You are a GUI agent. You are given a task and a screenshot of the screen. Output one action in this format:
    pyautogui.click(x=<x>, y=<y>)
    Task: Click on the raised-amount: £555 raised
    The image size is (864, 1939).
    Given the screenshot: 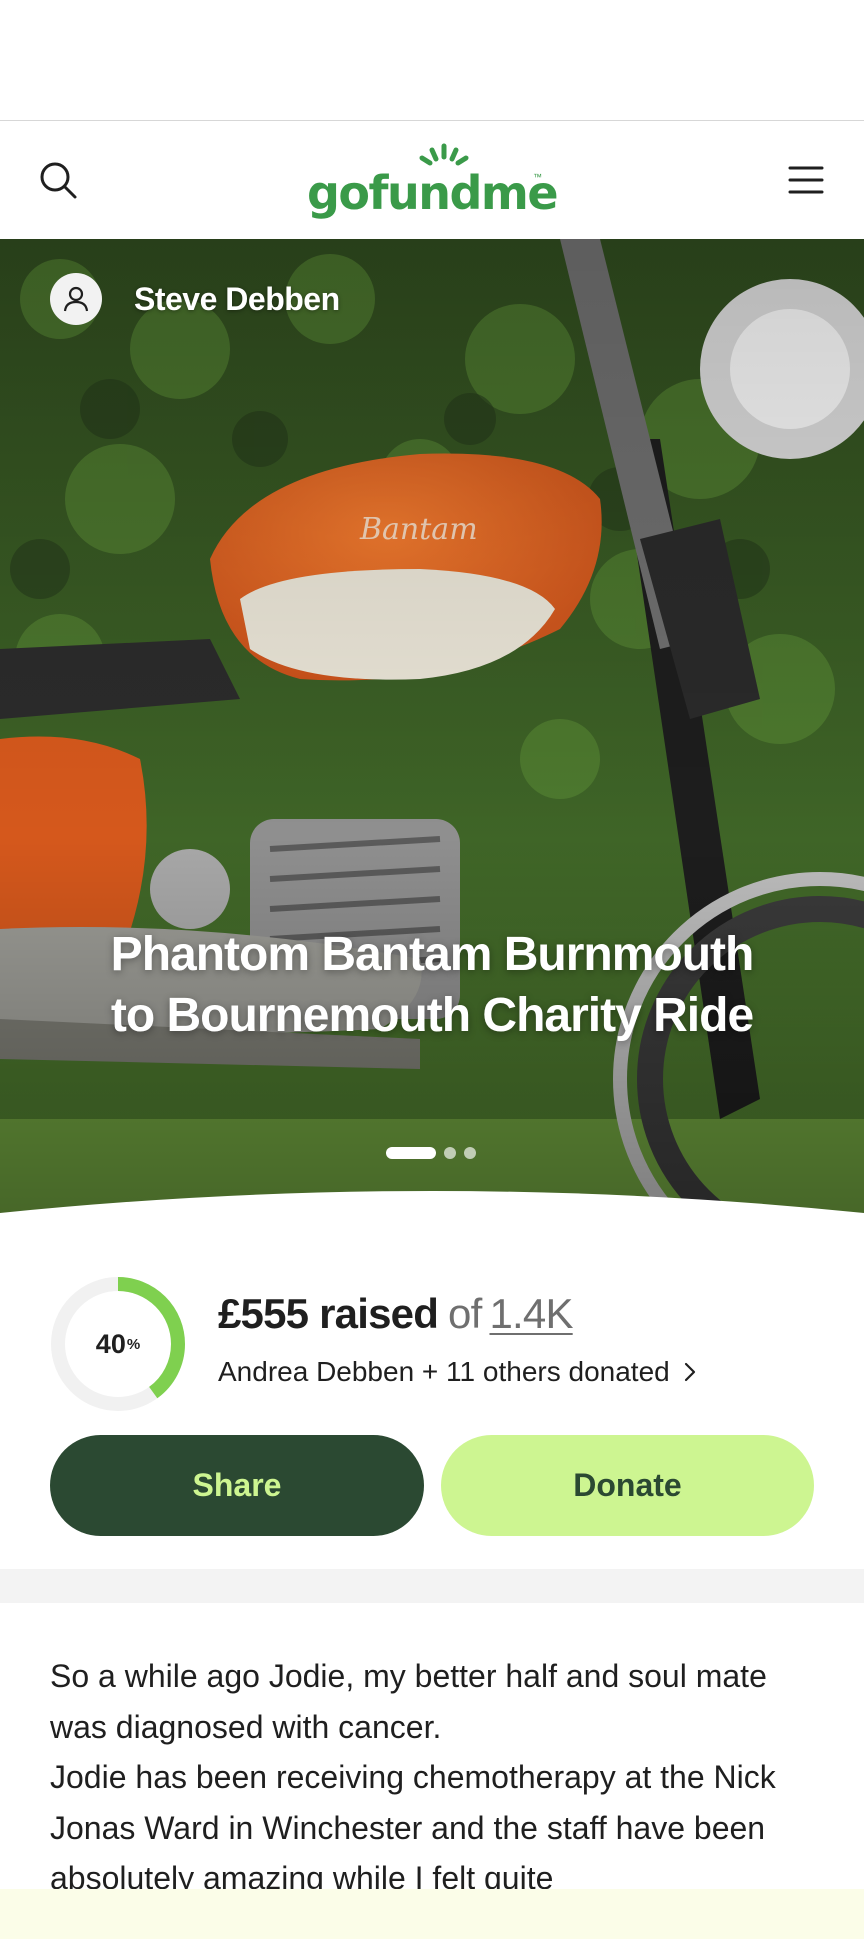 What is the action you would take?
    pyautogui.click(x=328, y=1313)
    